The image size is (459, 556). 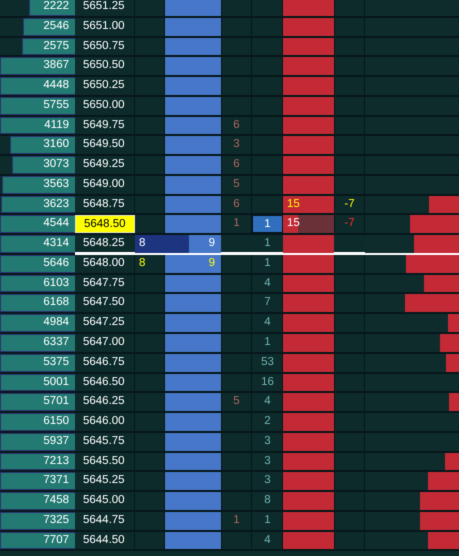 I want to click on price-cell-text: 5647.25, so click(x=104, y=322).